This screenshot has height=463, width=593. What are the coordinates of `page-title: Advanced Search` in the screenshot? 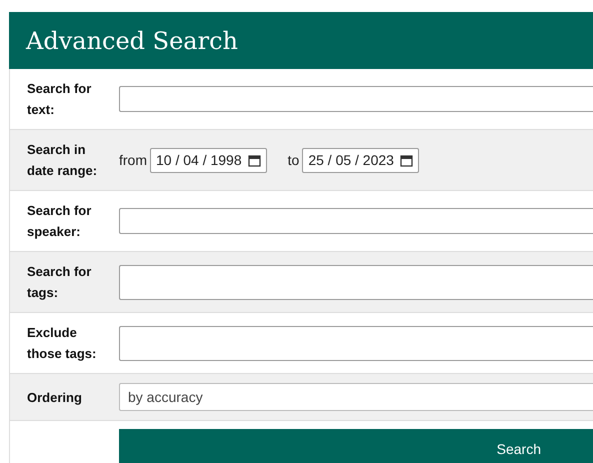 It's located at (132, 41).